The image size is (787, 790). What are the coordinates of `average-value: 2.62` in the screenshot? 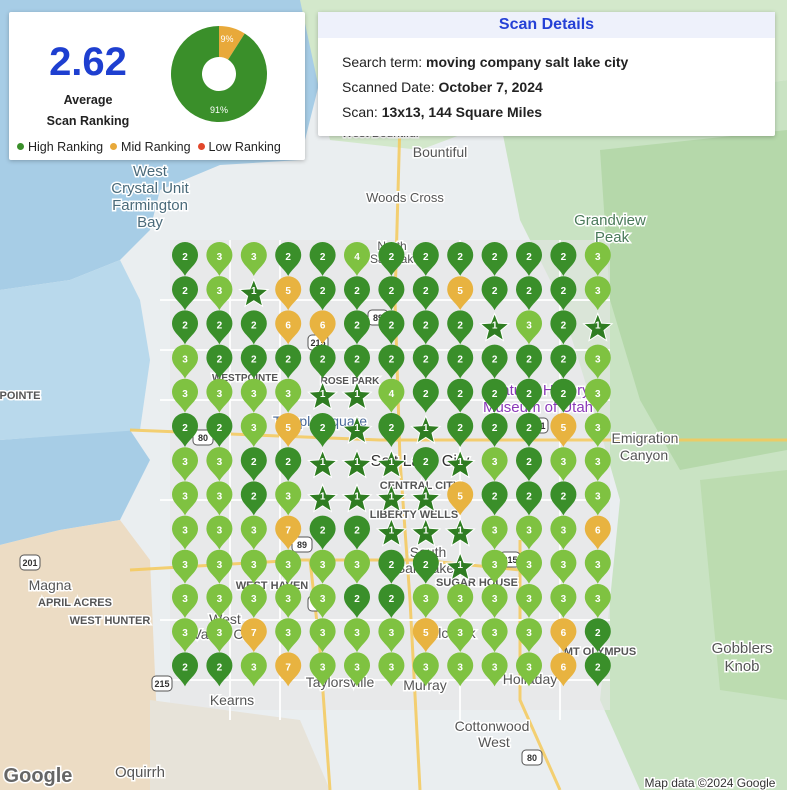 It's located at (88, 62).